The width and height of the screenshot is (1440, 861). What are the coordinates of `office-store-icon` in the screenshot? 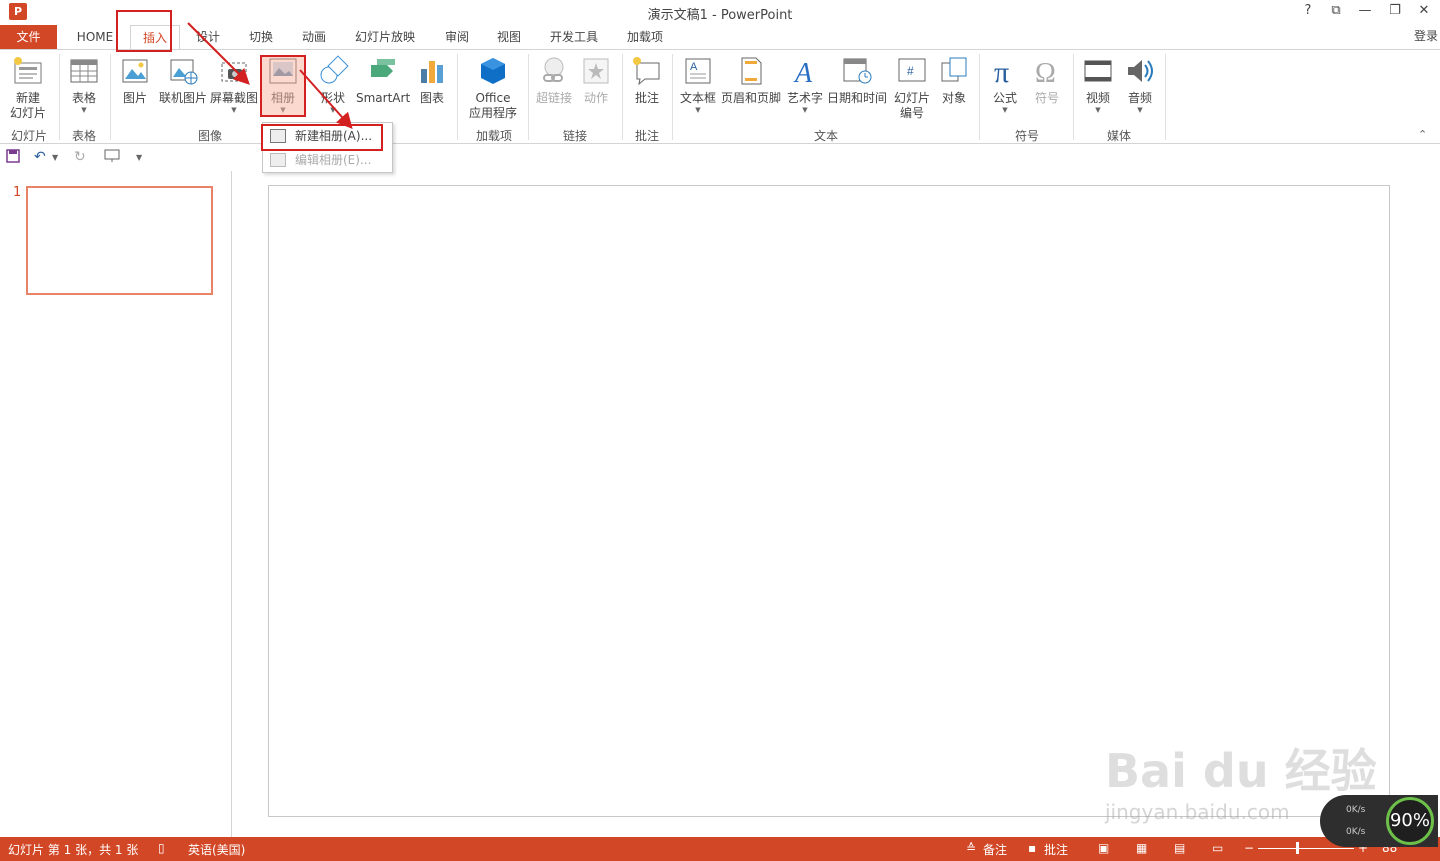 It's located at (493, 71).